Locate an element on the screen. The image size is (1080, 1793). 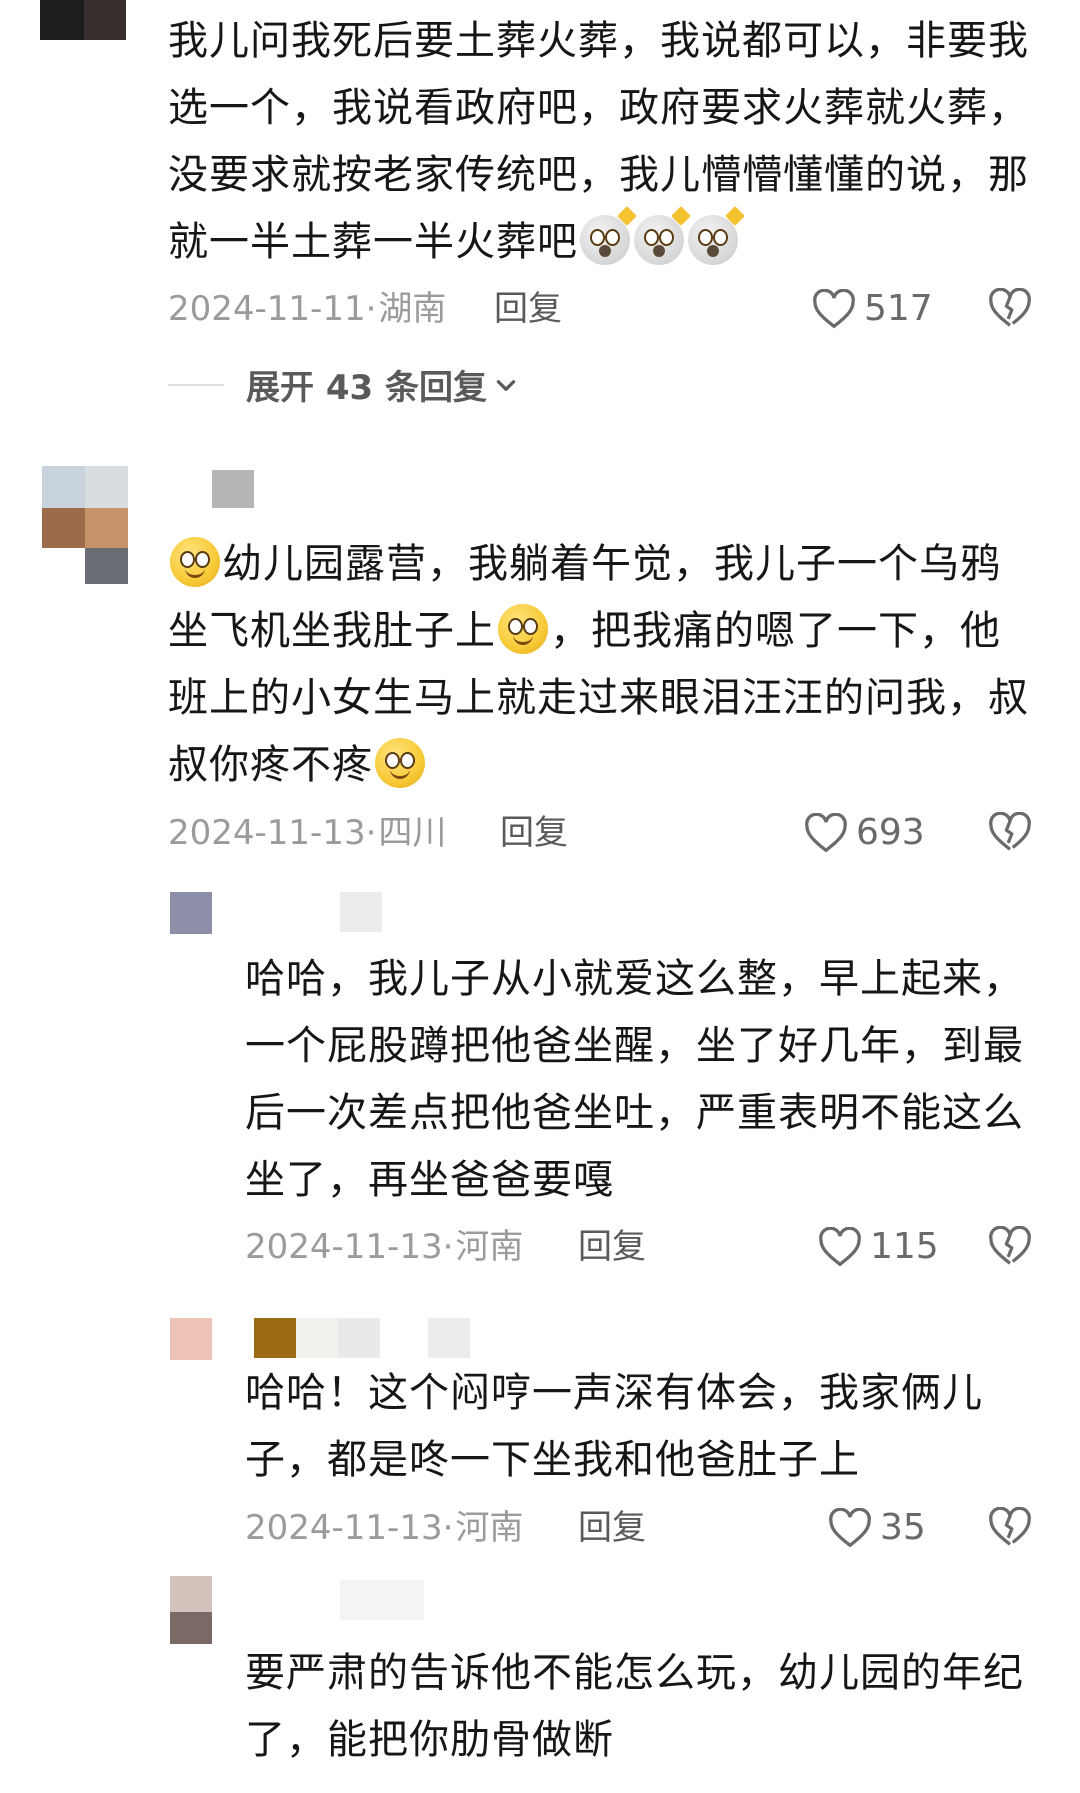
expand-replies-button: 展开 43 条回复 is located at coordinates (343, 384).